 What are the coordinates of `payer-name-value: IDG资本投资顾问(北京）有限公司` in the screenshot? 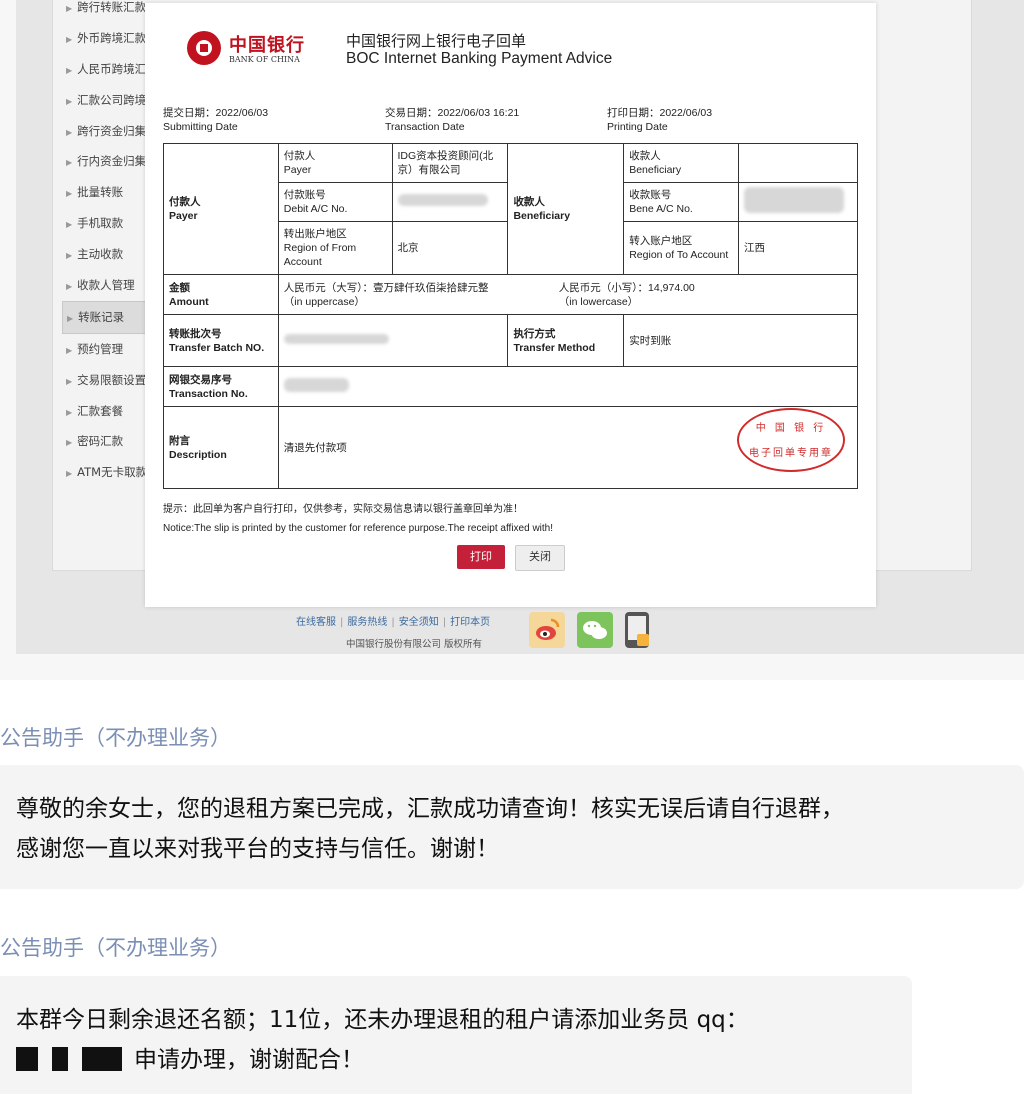 It's located at (450, 163).